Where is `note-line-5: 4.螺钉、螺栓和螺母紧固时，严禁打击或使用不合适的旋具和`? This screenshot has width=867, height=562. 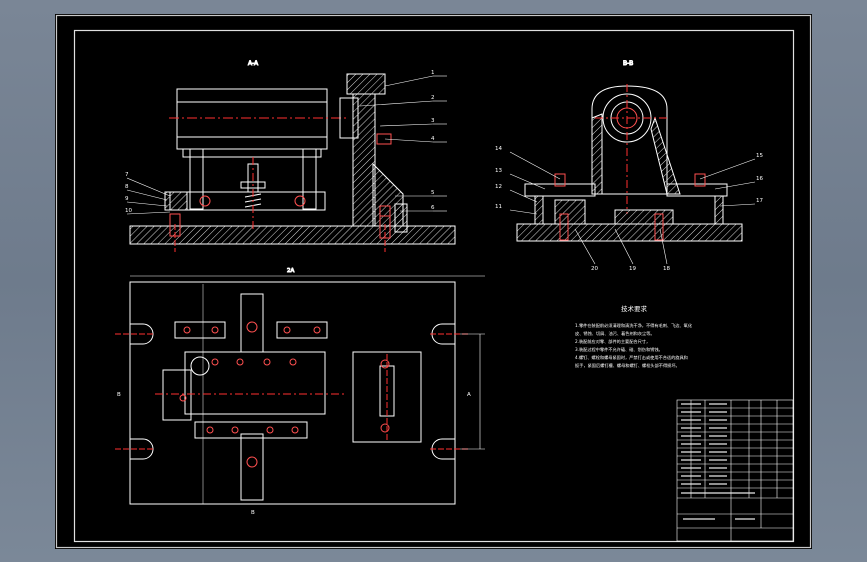
note-line-5: 4.螺钉、螺栓和螺母紧固时，严禁打击或使用不合适的旋具和 is located at coordinates (631, 357).